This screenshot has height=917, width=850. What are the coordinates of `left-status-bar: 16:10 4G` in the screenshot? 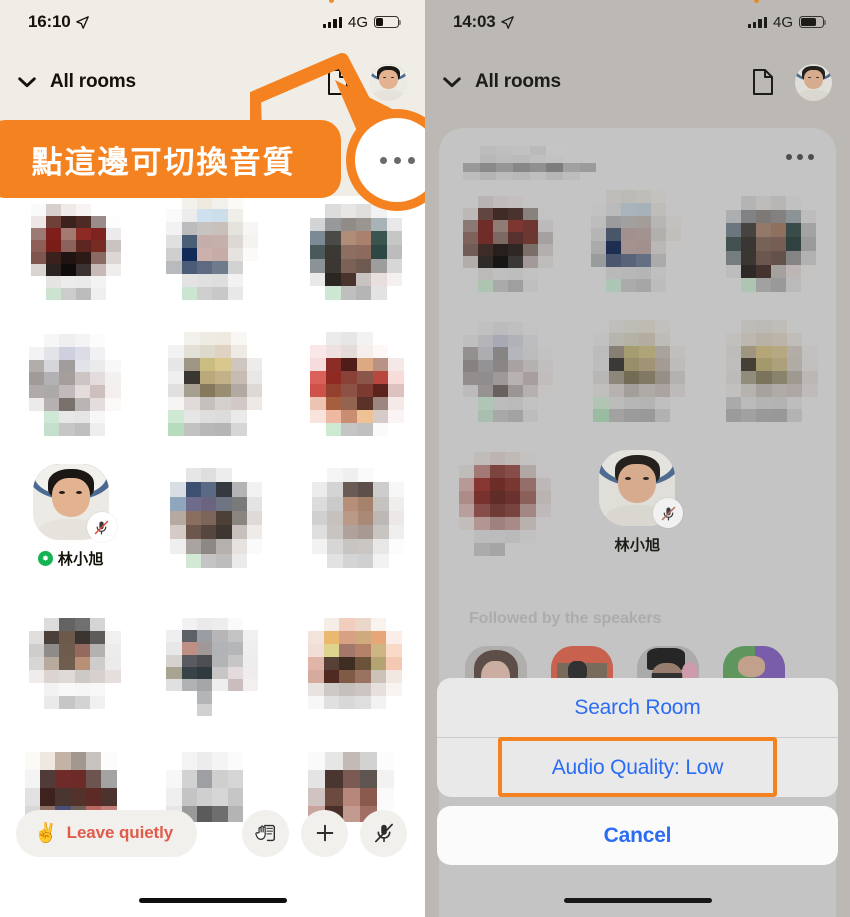 It's located at (212, 22).